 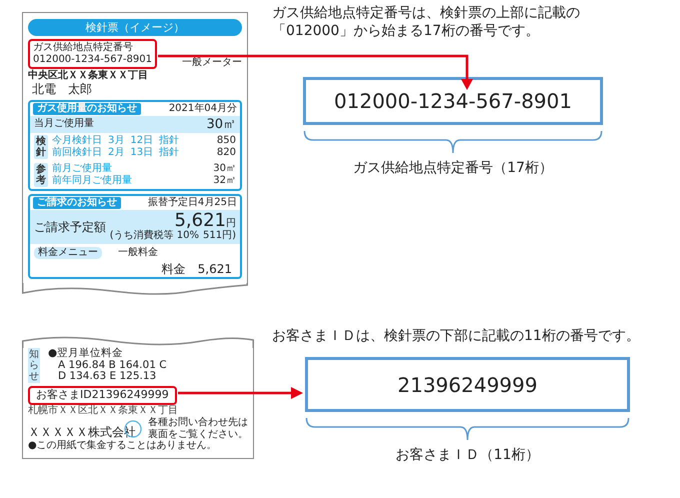 I want to click on usage-value: 30㎥, so click(x=221, y=124).